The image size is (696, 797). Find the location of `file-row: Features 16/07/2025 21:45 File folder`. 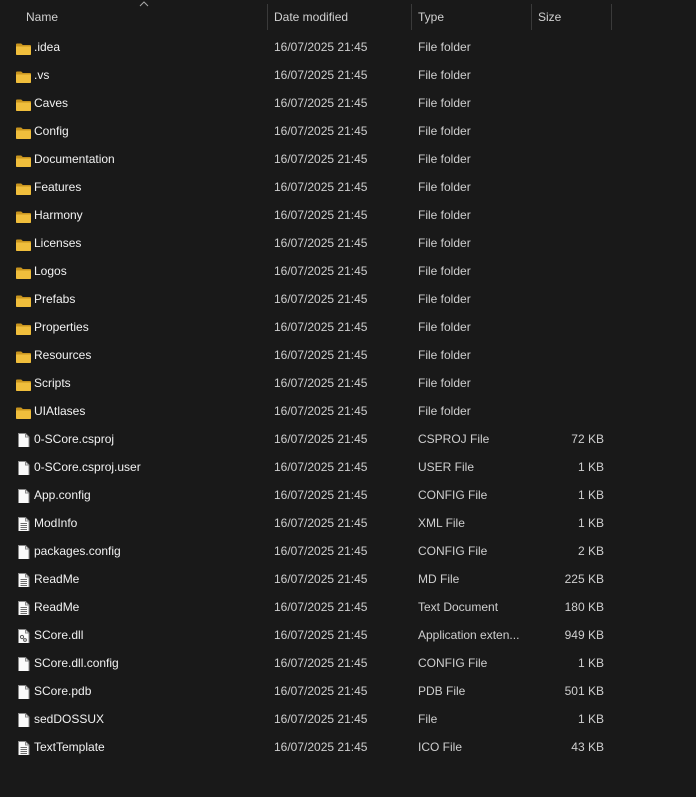

file-row: Features 16/07/2025 21:45 File folder is located at coordinates (348, 187).